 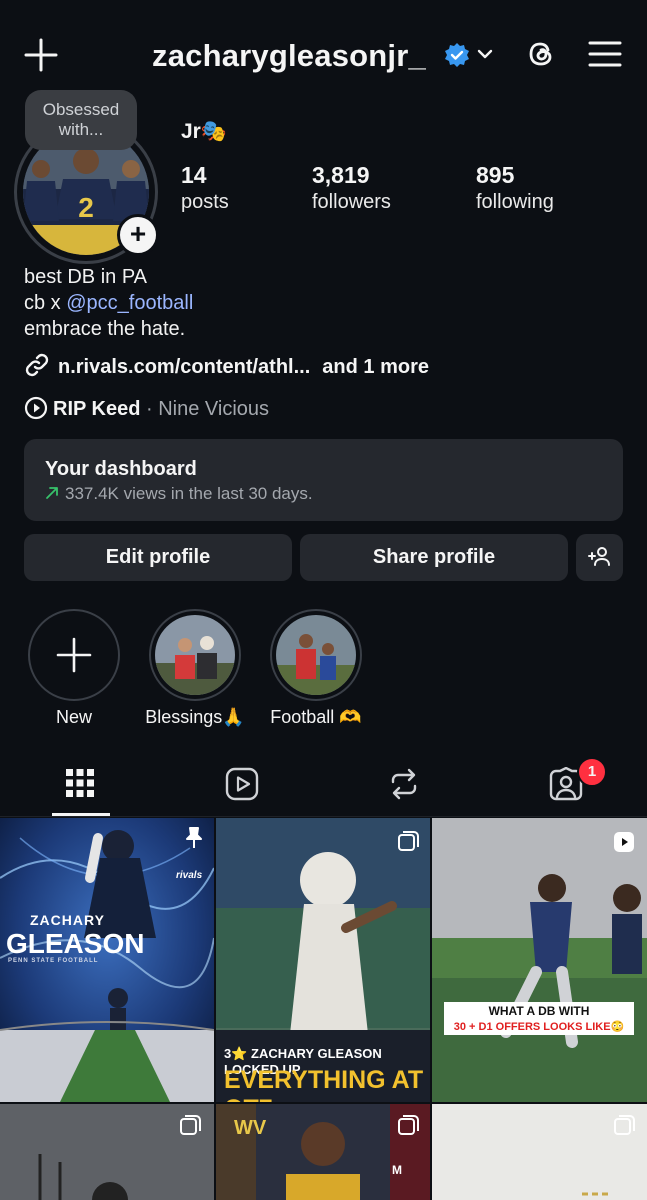 I want to click on reposts-tab-icon, so click(x=404, y=786).